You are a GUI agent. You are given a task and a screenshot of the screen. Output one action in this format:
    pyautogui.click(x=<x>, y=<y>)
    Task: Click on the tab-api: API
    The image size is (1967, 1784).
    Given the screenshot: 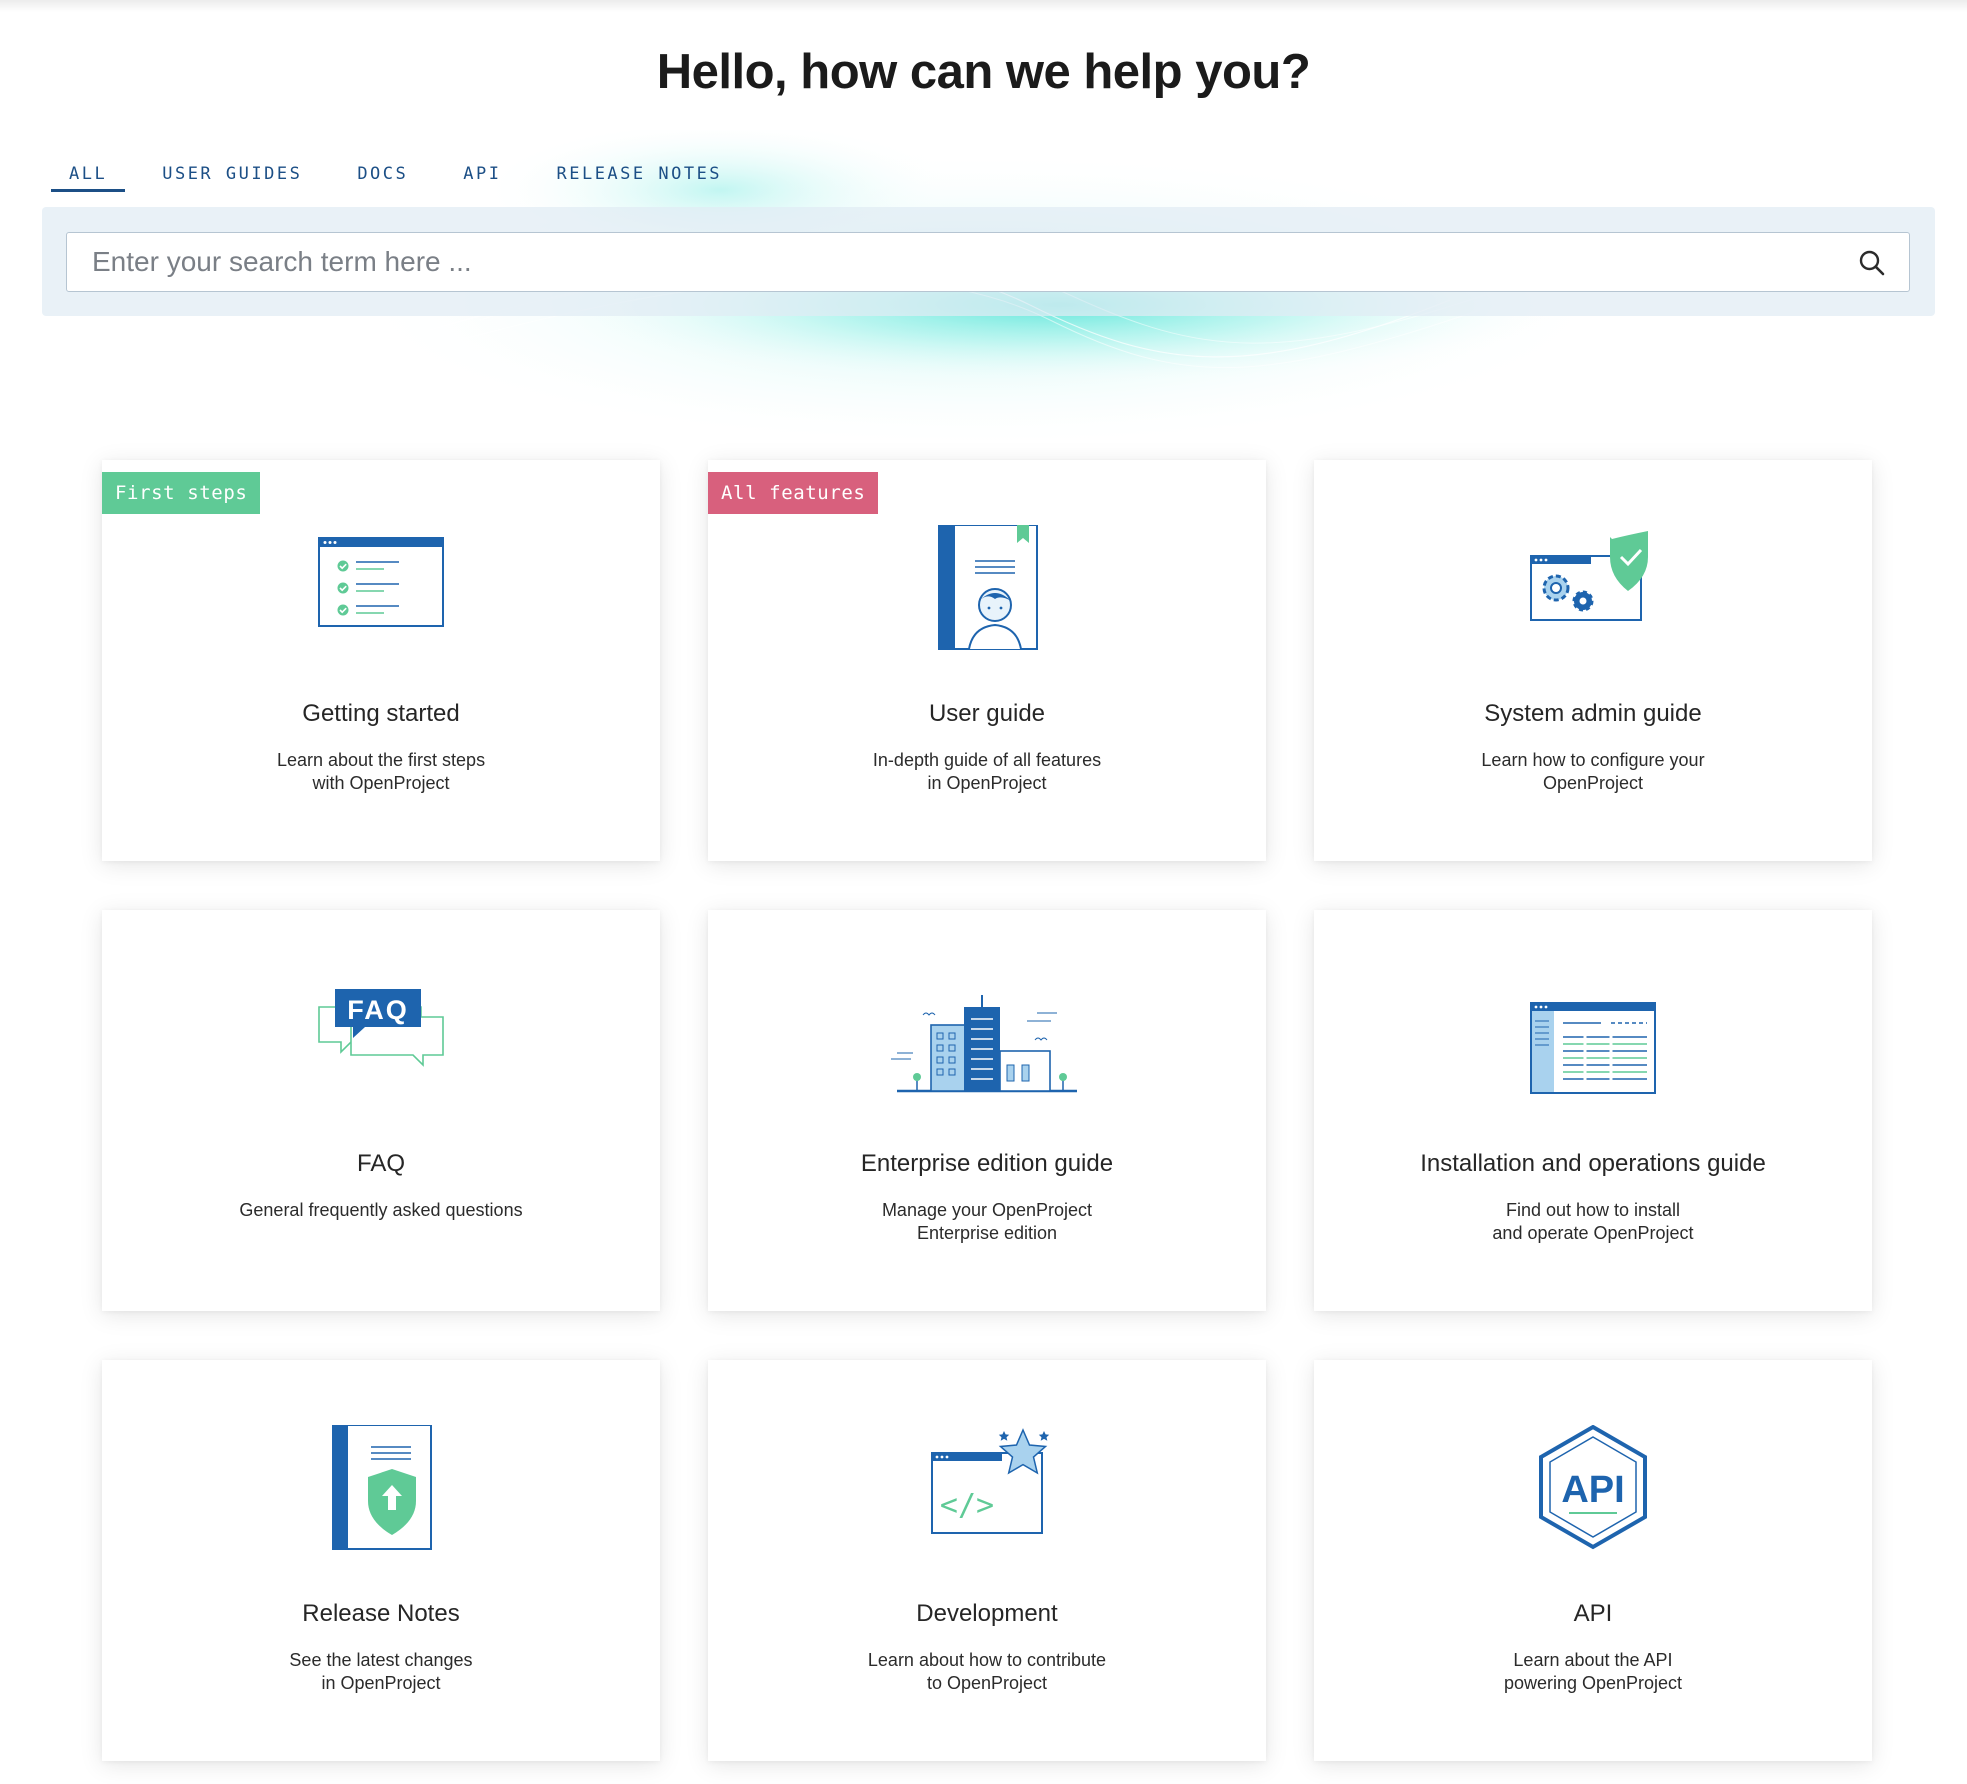 What is the action you would take?
    pyautogui.click(x=482, y=176)
    